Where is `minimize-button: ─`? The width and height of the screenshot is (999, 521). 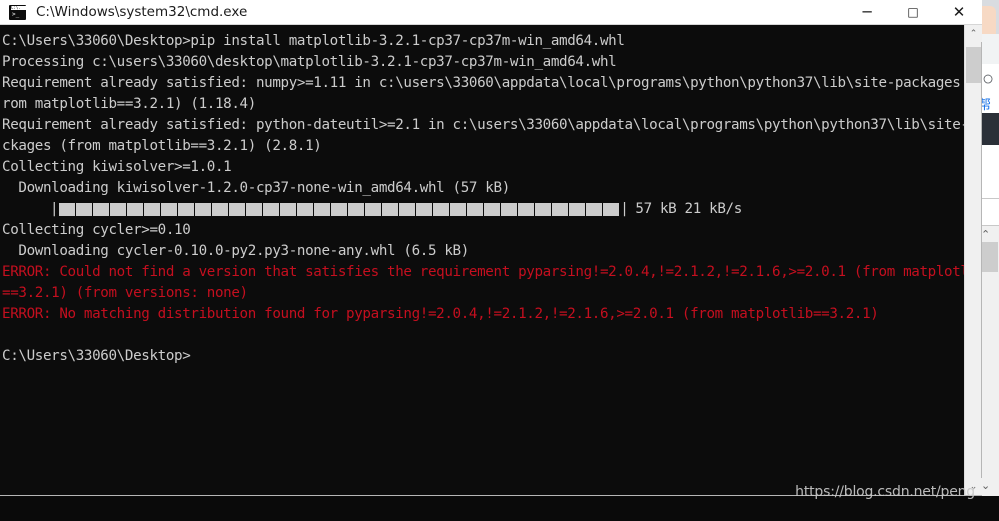 minimize-button: ─ is located at coordinates (867, 12).